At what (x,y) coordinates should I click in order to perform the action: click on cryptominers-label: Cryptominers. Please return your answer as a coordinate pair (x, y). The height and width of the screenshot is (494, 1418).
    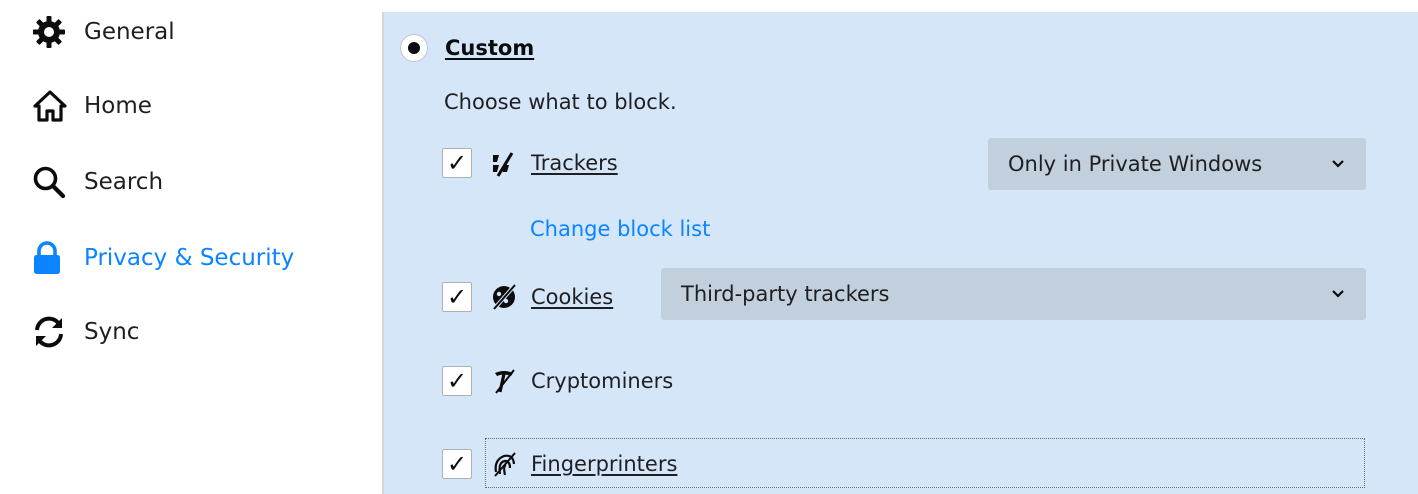
    Looking at the image, I should click on (602, 381).